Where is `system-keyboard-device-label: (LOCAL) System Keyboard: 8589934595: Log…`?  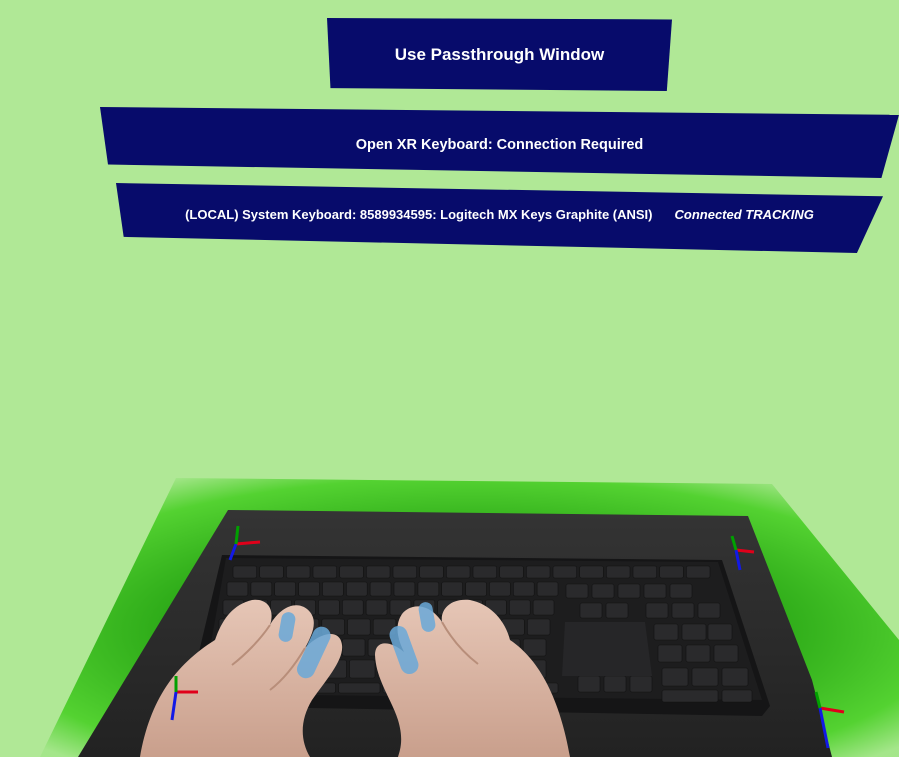 system-keyboard-device-label: (LOCAL) System Keyboard: 8589934595: Log… is located at coordinates (419, 214).